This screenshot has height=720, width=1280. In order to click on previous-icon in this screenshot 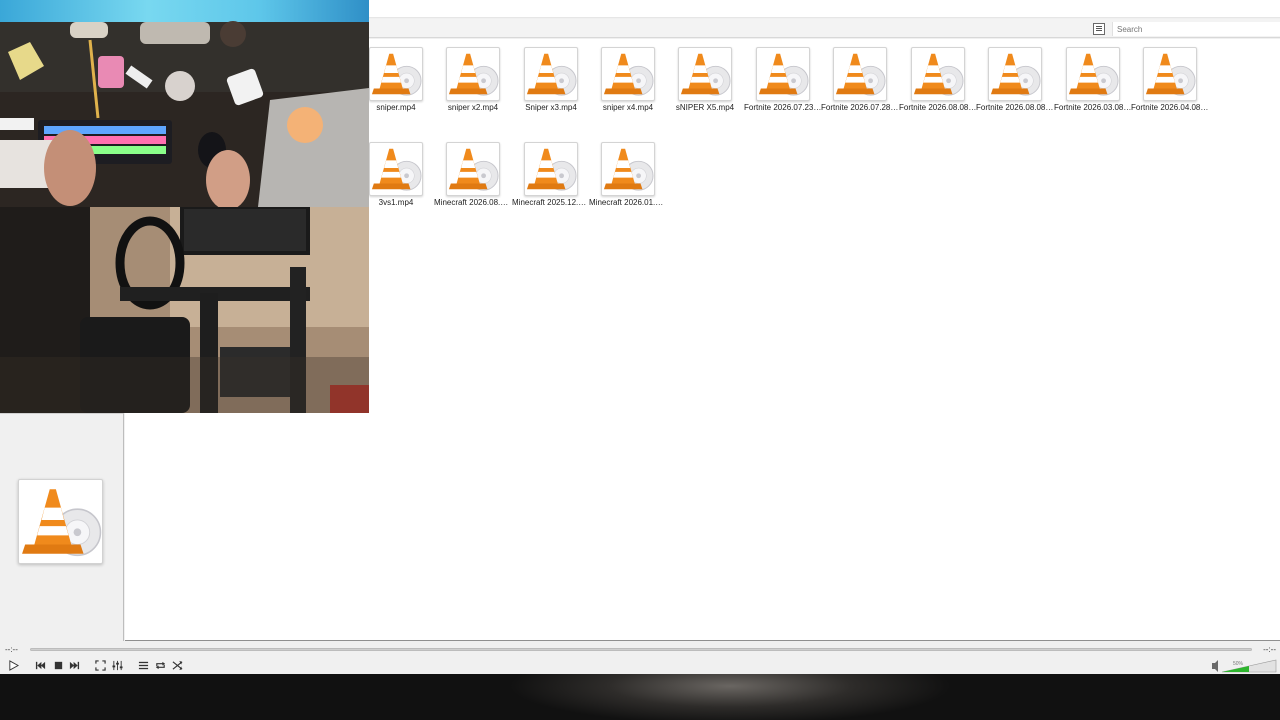, I will do `click(40, 665)`.